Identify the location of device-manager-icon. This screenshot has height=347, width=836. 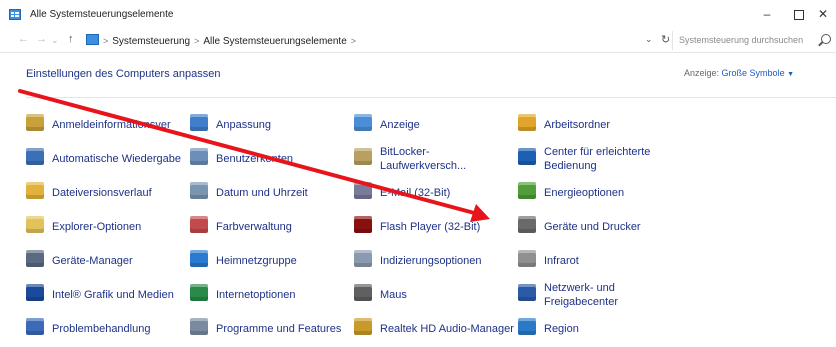
(35, 258).